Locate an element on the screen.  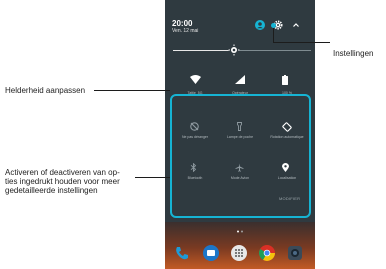
toggles-callout-line3: gedetailleerde instellingen is located at coordinates (51, 190).